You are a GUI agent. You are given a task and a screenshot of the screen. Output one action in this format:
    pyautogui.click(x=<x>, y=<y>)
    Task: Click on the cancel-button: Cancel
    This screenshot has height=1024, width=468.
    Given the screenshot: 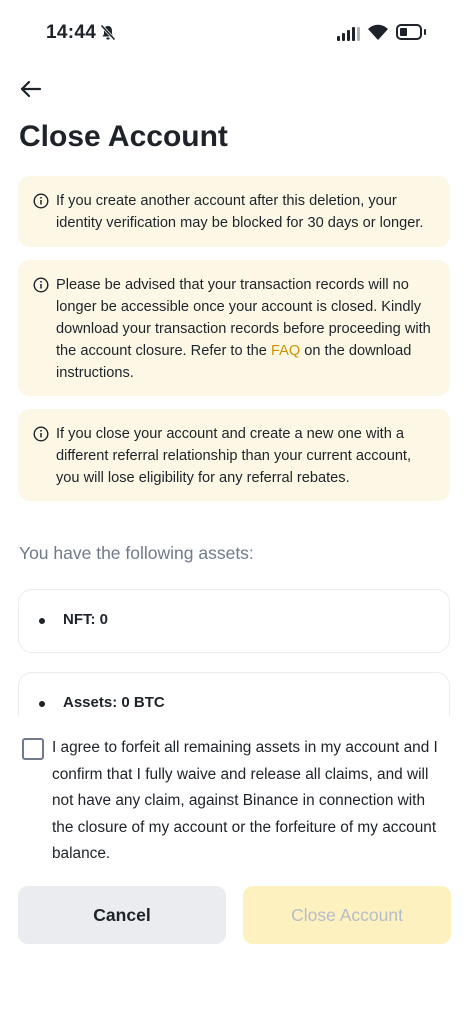 What is the action you would take?
    pyautogui.click(x=122, y=915)
    